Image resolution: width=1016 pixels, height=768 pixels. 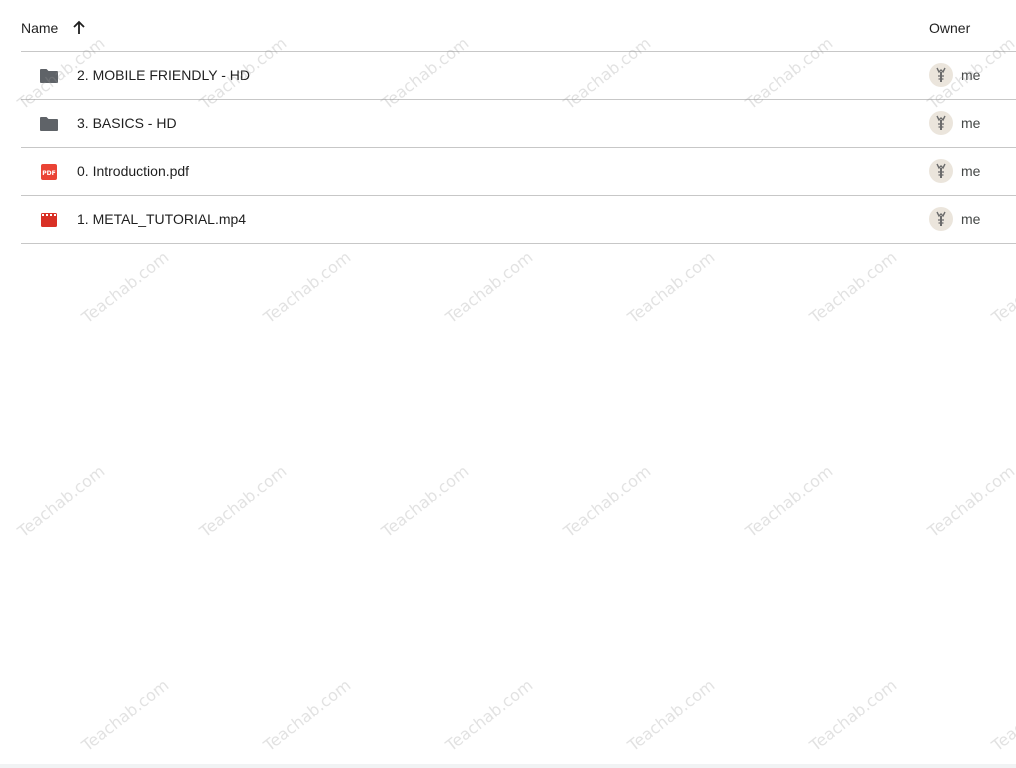 I want to click on name-column-label: Name, so click(x=40, y=28).